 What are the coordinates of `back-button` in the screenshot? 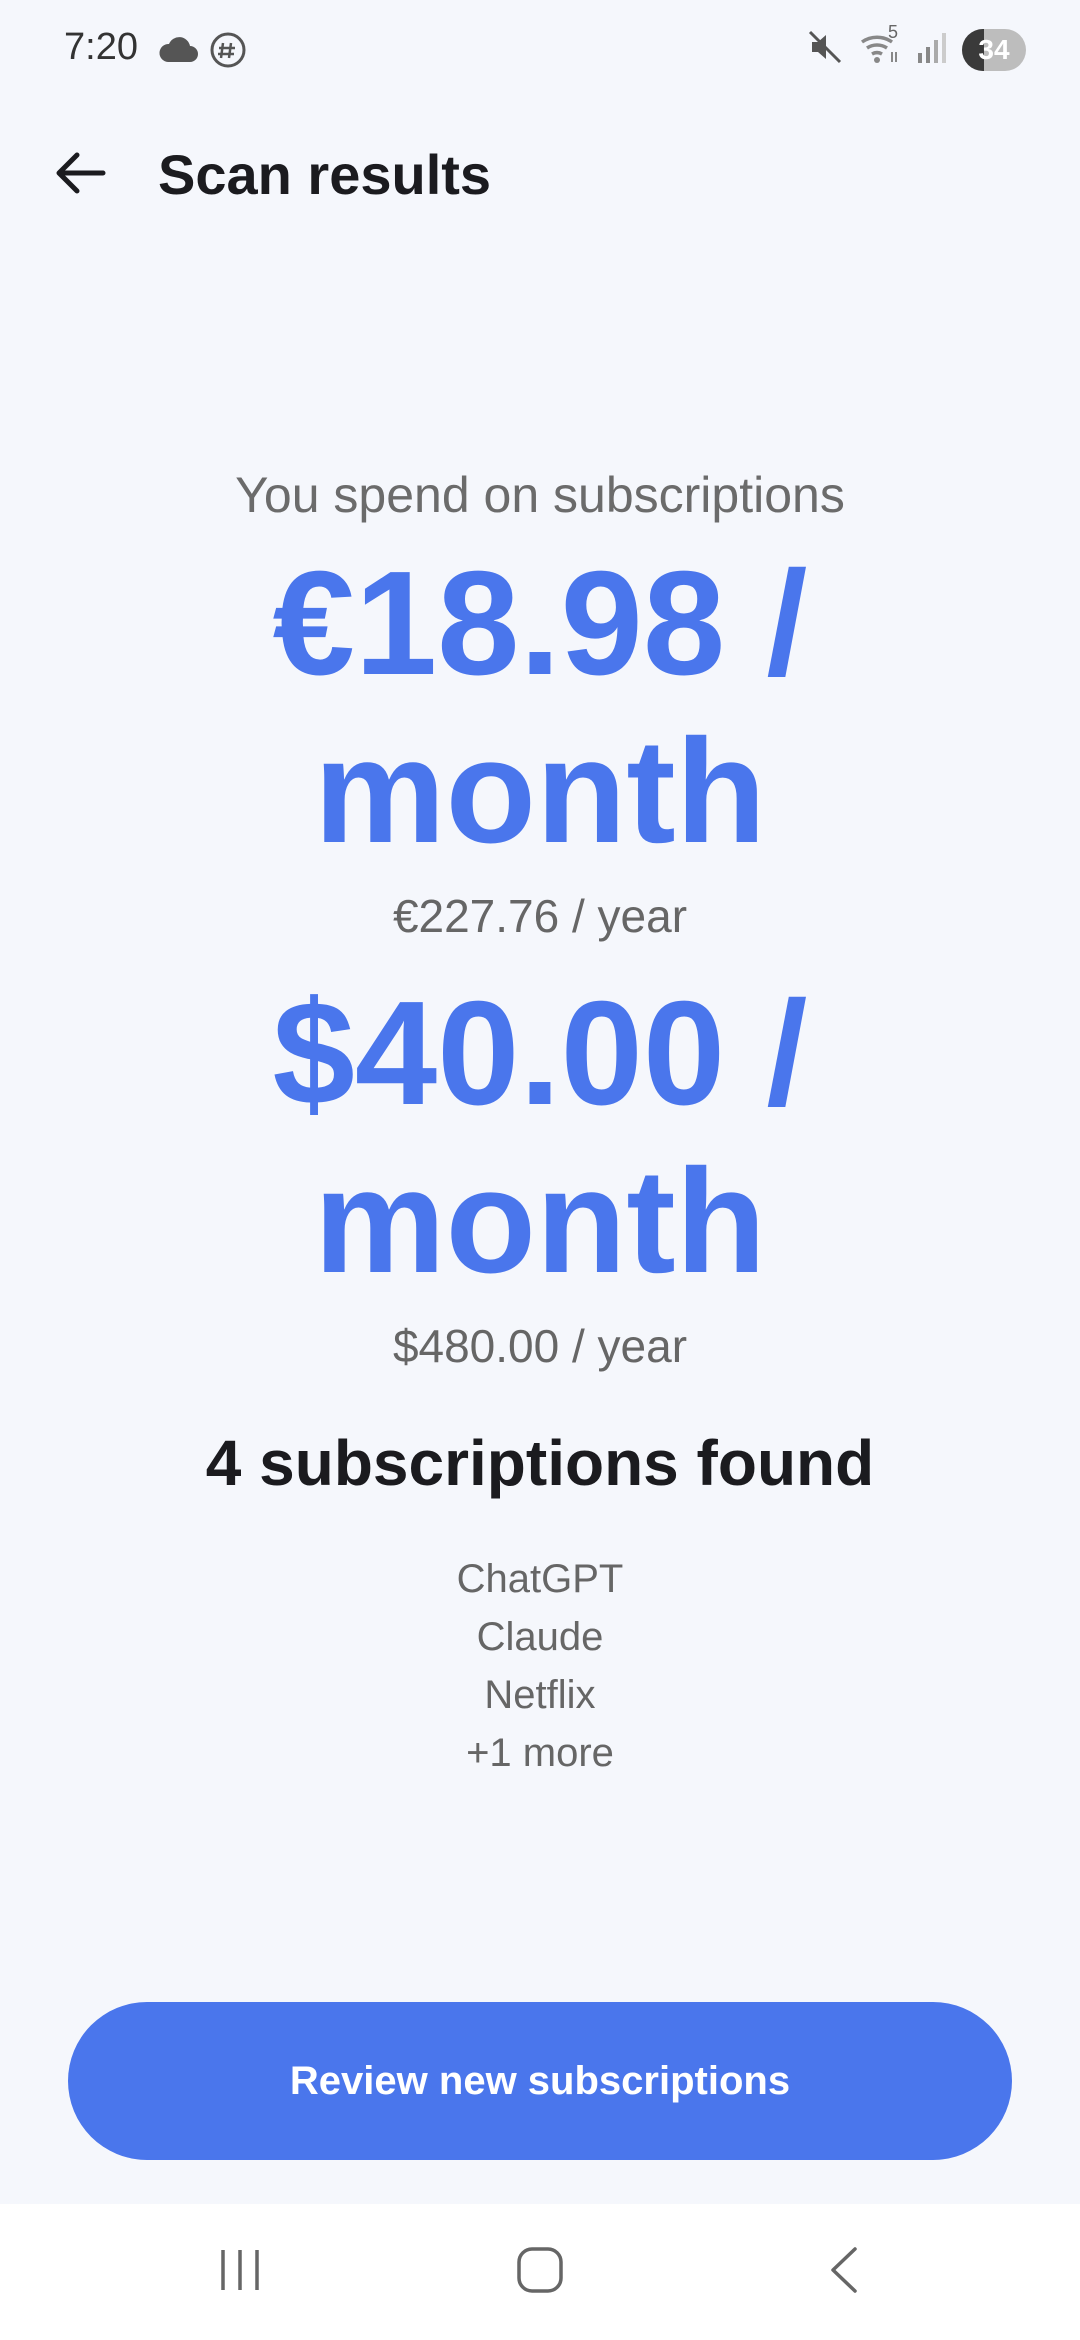 It's located at (80, 175).